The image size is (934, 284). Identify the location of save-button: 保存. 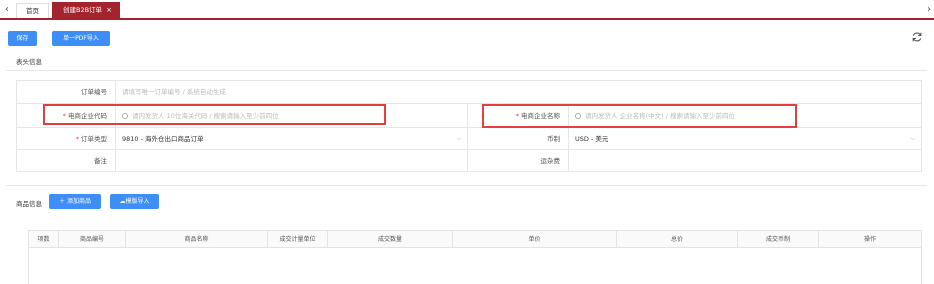
(22, 38).